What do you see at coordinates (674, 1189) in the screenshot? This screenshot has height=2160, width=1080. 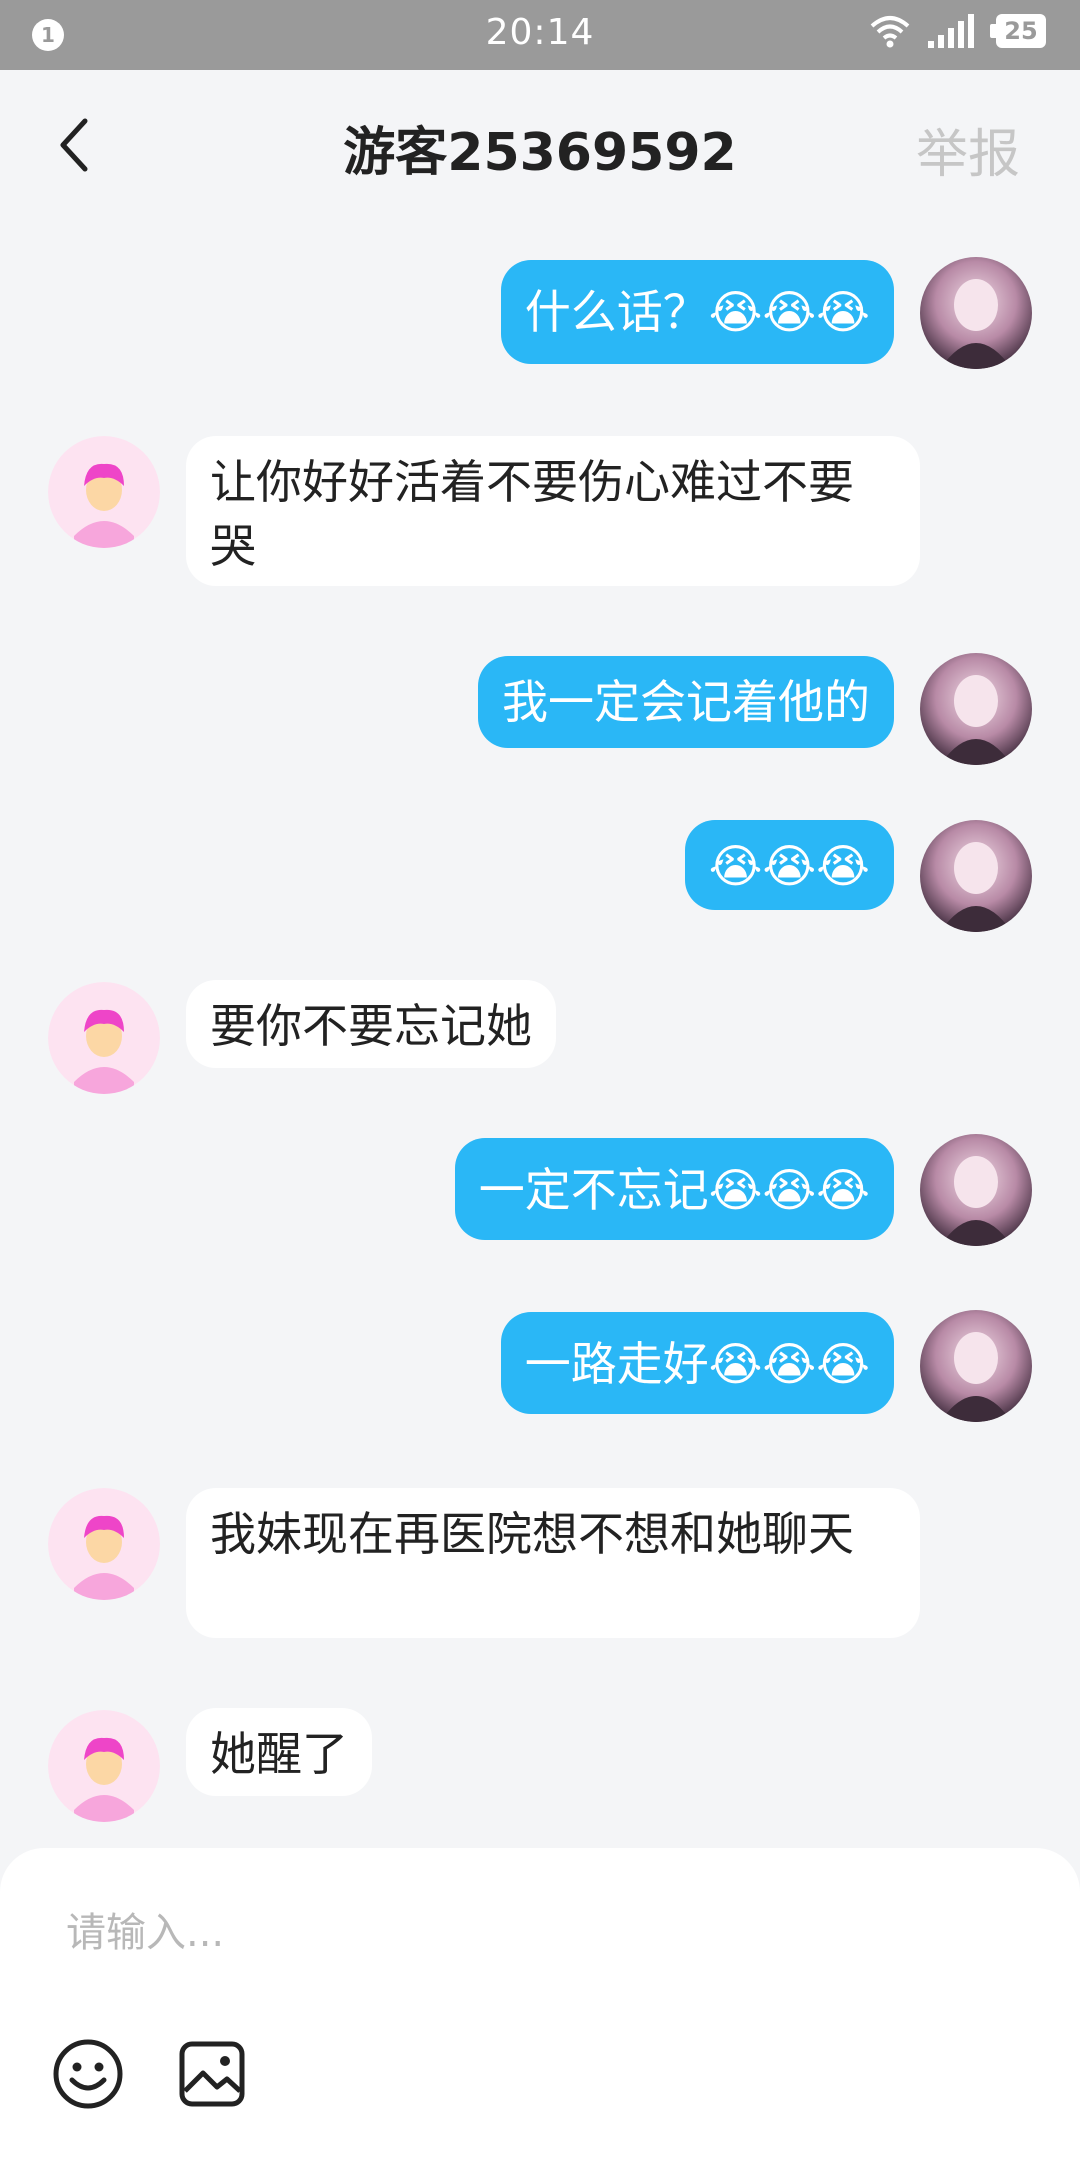 I see `message-bubble: 一定不忘记😭😭😭` at bounding box center [674, 1189].